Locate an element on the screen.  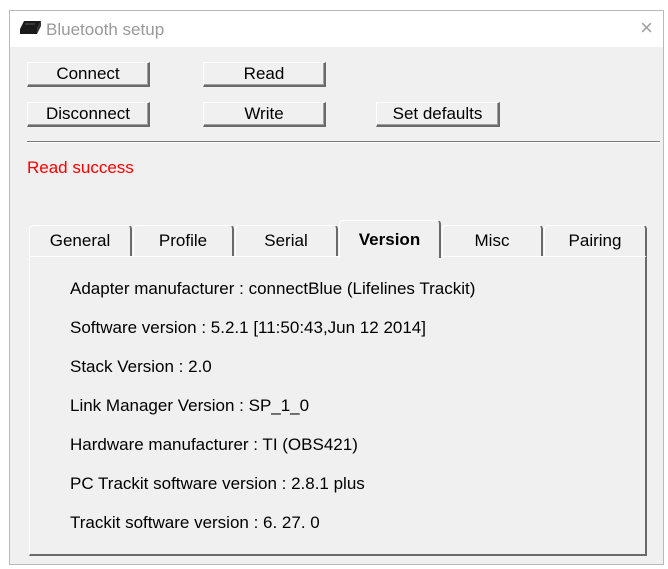
hardware-manufacturer-text: Hardware manufacturer : TI (OBS421) is located at coordinates (214, 444).